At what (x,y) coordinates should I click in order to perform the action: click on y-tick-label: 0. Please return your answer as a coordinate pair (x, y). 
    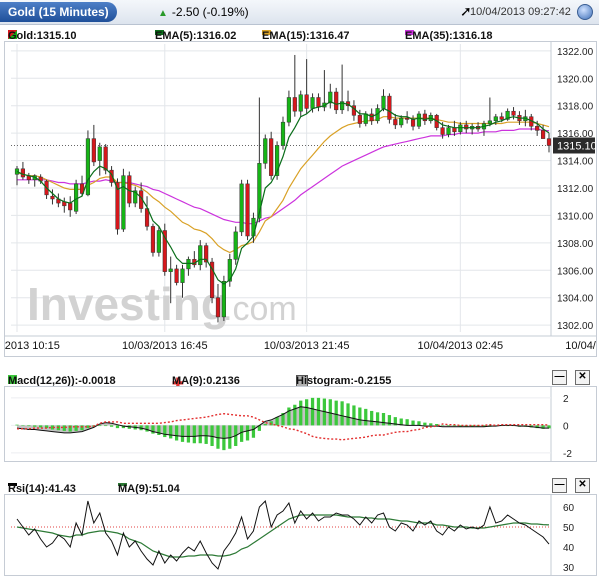
    Looking at the image, I should click on (566, 426).